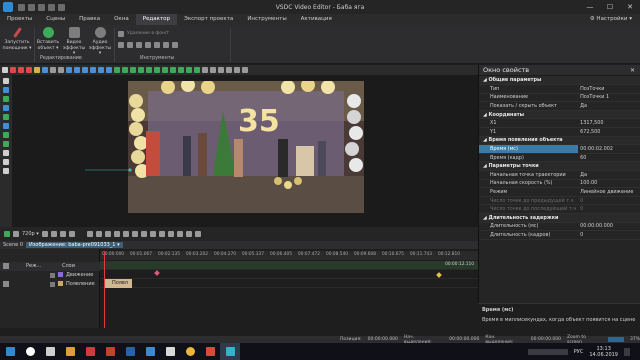  What do you see at coordinates (630, 7) in the screenshot?
I see `close-button: ✕` at bounding box center [630, 7].